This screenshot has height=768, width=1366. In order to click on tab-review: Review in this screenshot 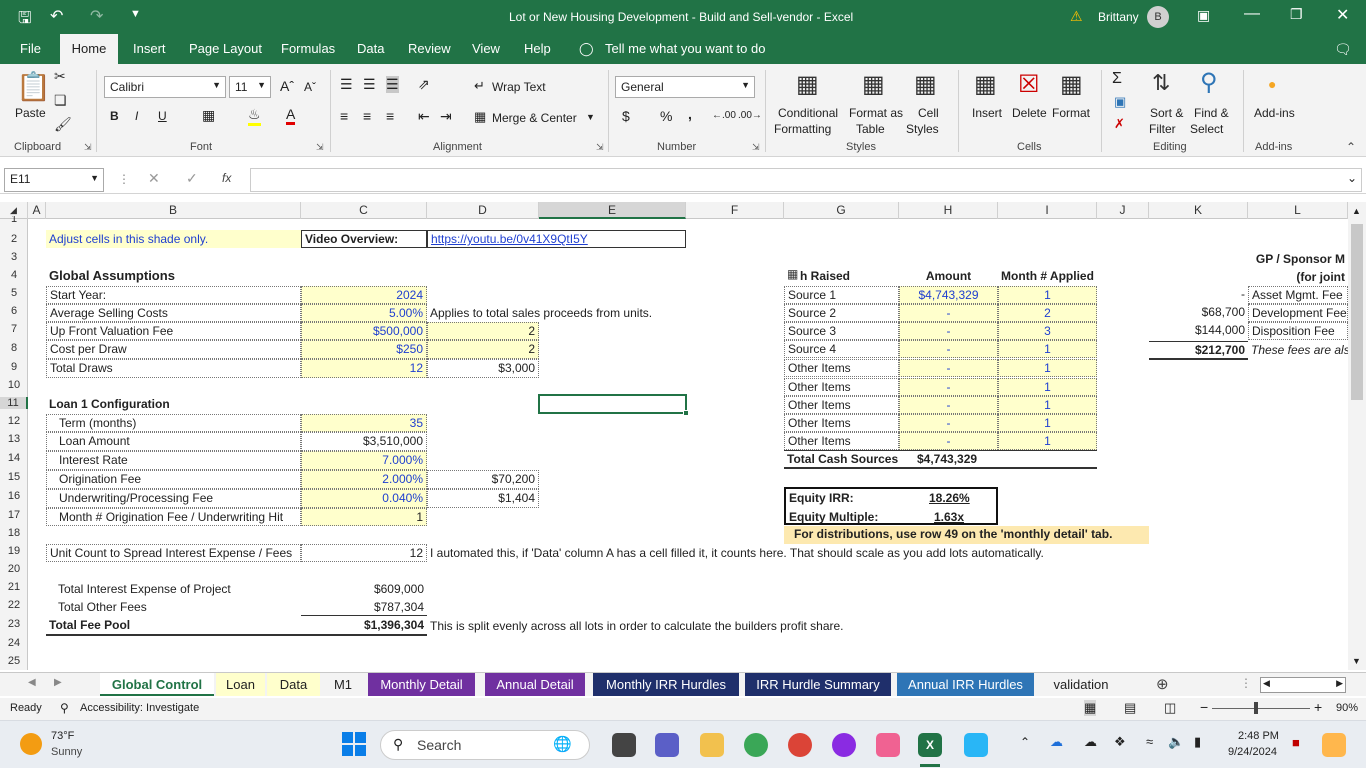, I will do `click(429, 48)`.